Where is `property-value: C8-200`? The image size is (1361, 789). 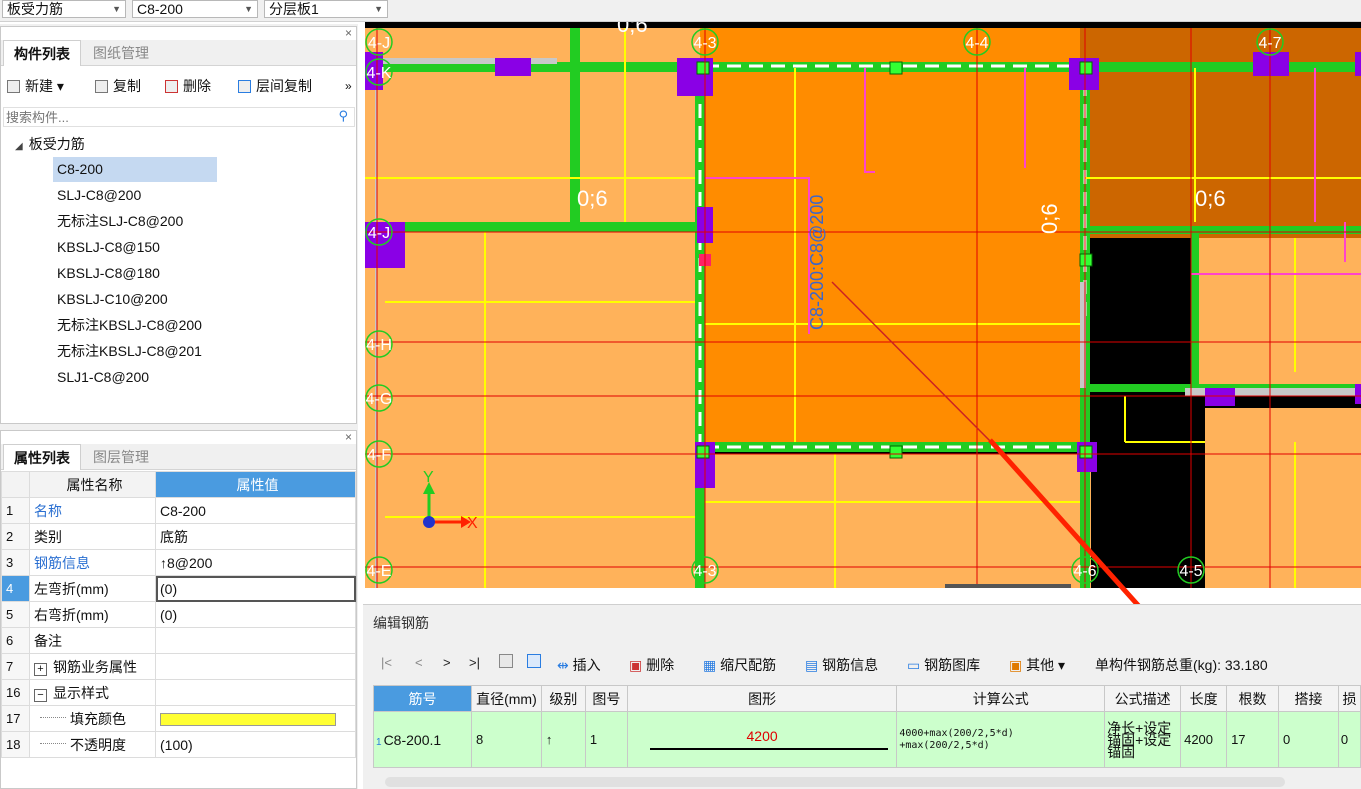 property-value: C8-200 is located at coordinates (255, 510).